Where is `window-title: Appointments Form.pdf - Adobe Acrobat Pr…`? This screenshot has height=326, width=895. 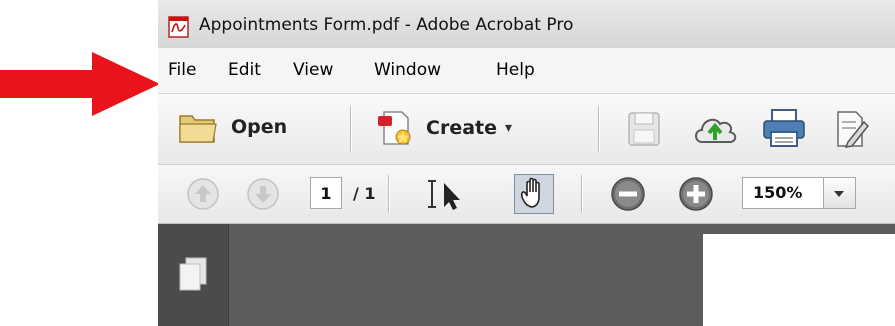 window-title: Appointments Form.pdf - Adobe Acrobat Pr… is located at coordinates (386, 25).